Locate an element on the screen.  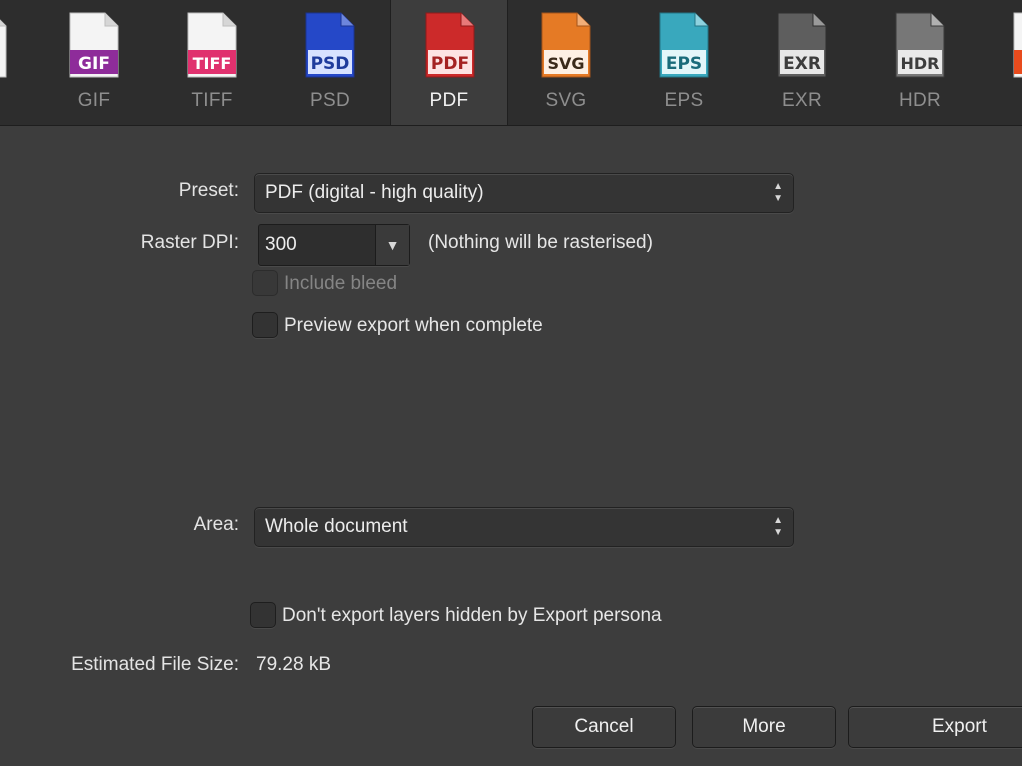
partial-file-icon is located at coordinates (1017, 45).